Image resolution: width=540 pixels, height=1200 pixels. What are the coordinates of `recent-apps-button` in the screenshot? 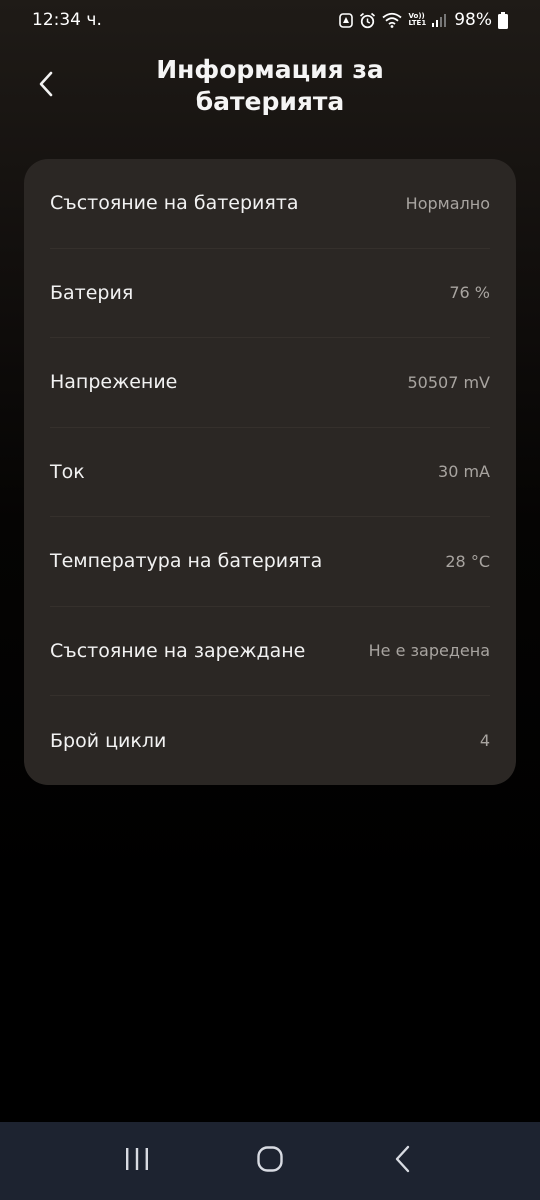 It's located at (137, 1161).